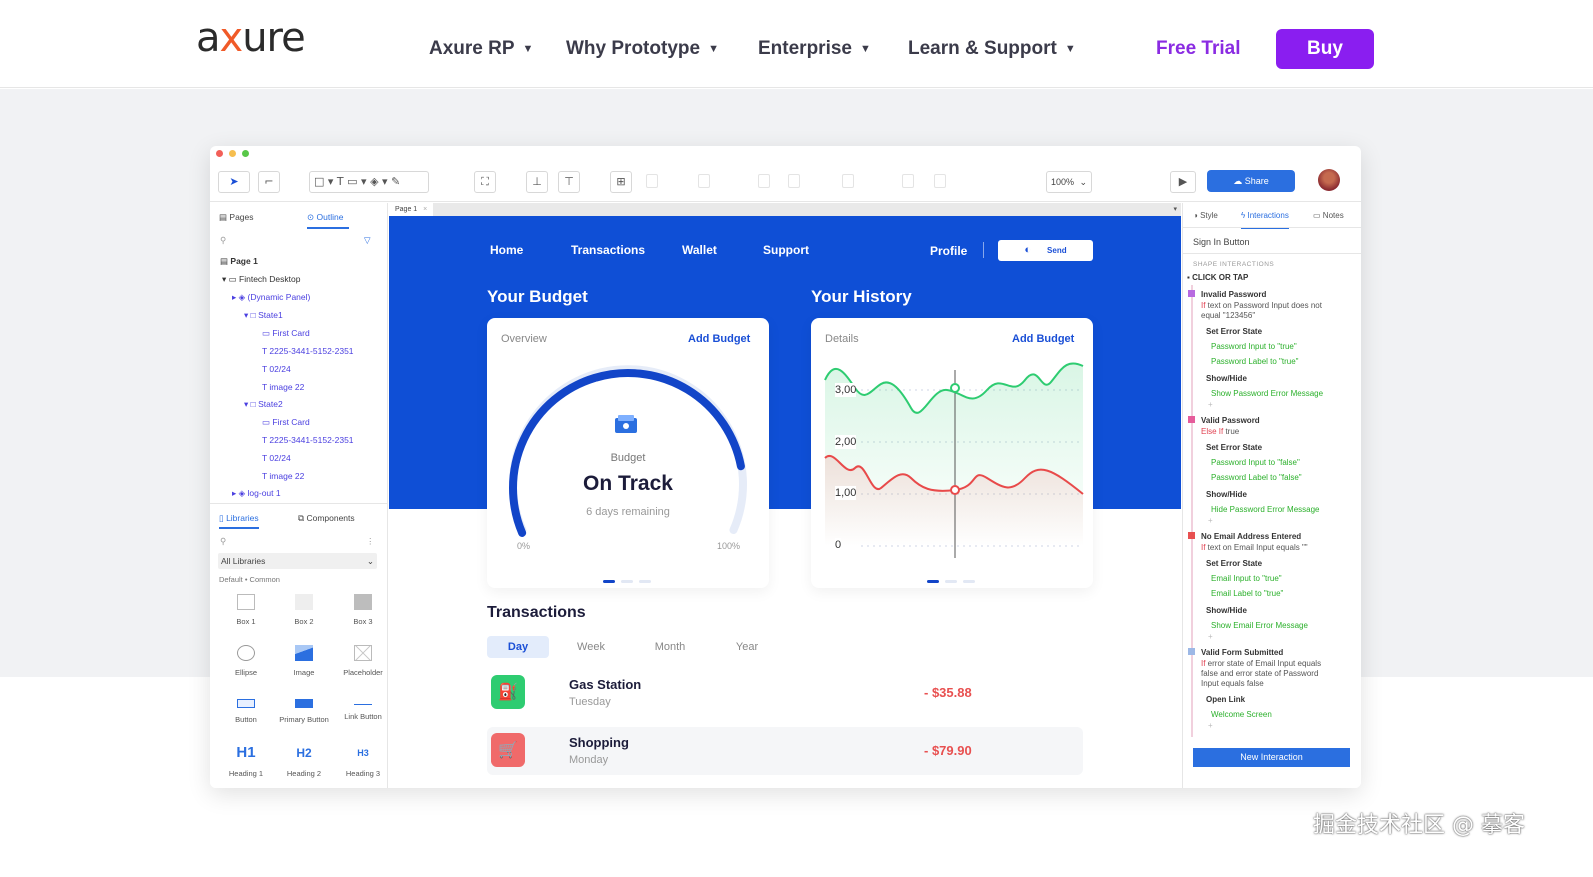 The image size is (1593, 877). Describe the element at coordinates (239, 520) in the screenshot. I see `tab-libraries: ▯ Libraries` at that location.